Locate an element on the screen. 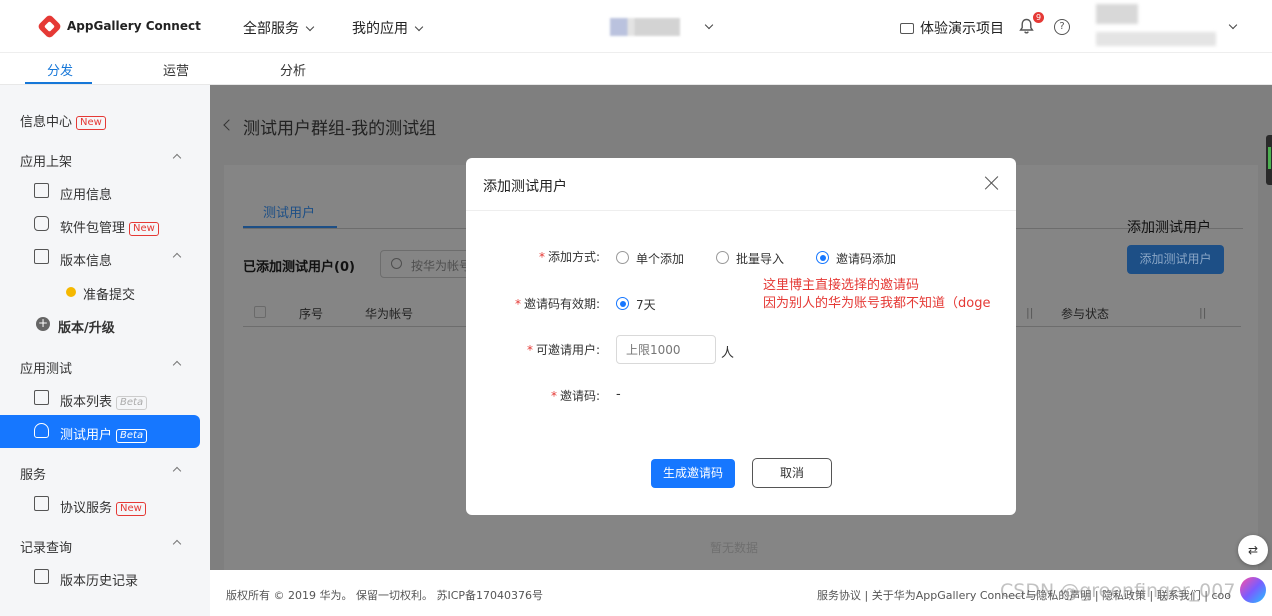 Image resolution: width=1272 pixels, height=616 pixels. add-test-user-label: 添加测试用户 is located at coordinates (1169, 228).